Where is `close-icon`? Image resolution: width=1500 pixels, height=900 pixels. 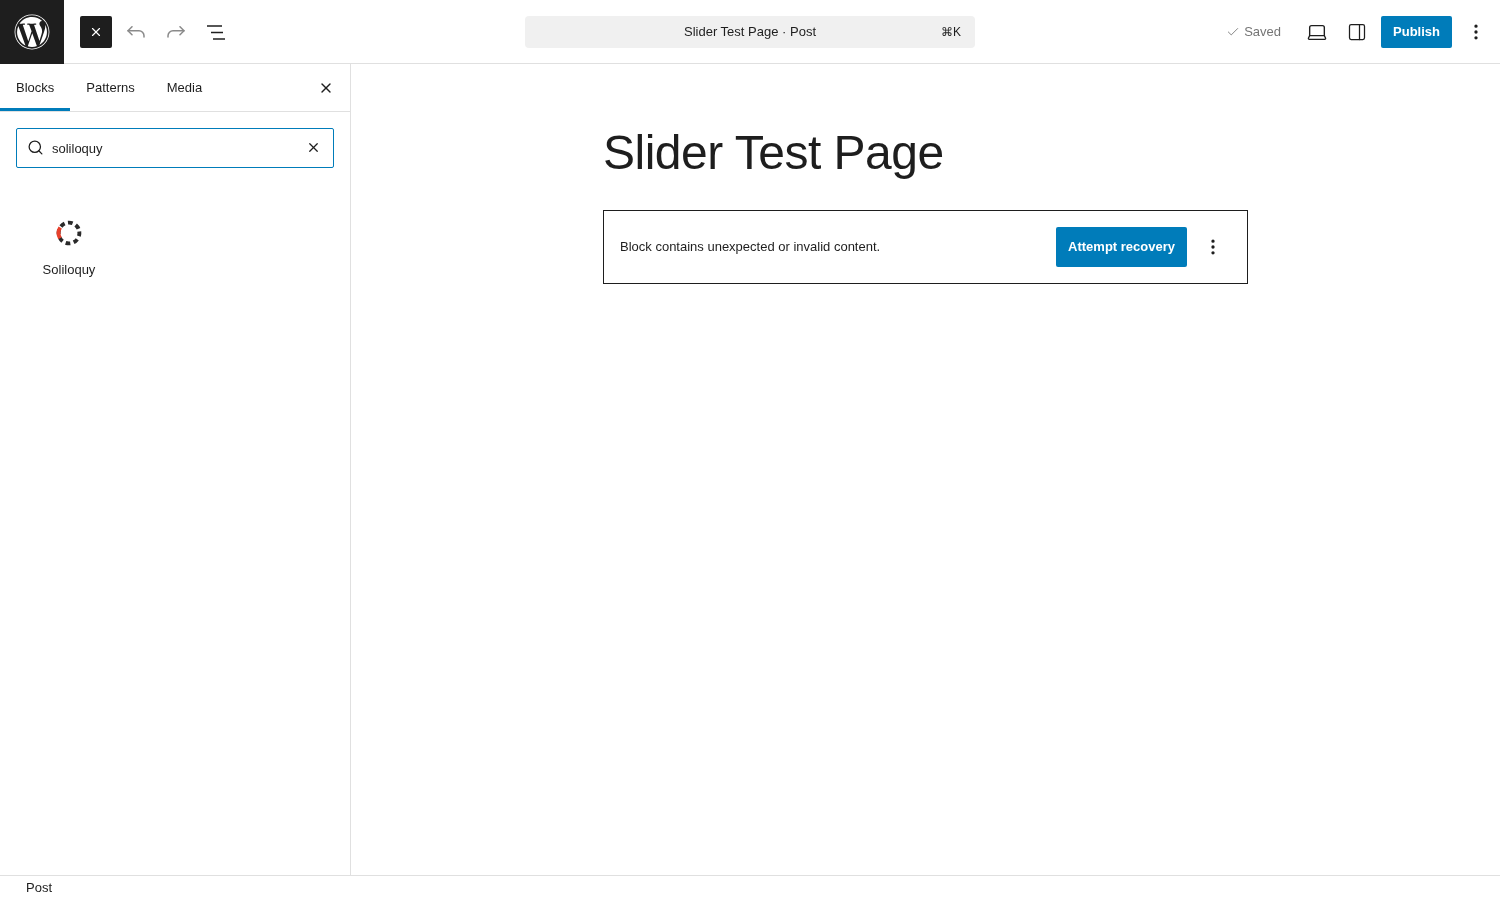
close-icon is located at coordinates (96, 32).